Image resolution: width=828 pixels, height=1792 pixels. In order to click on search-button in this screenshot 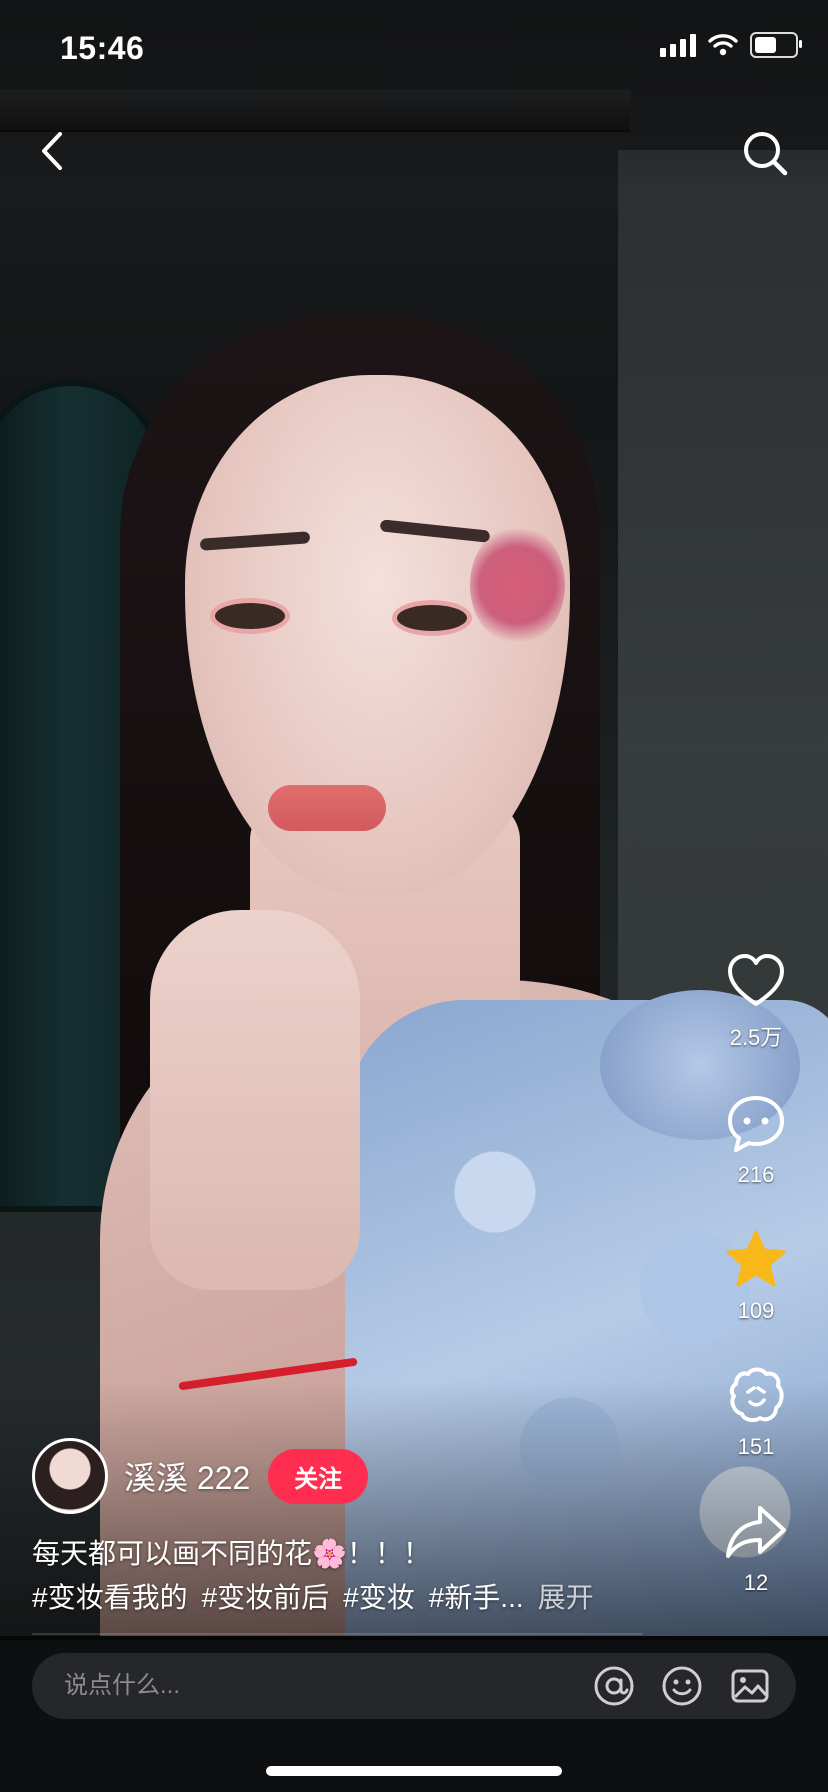, I will do `click(765, 153)`.